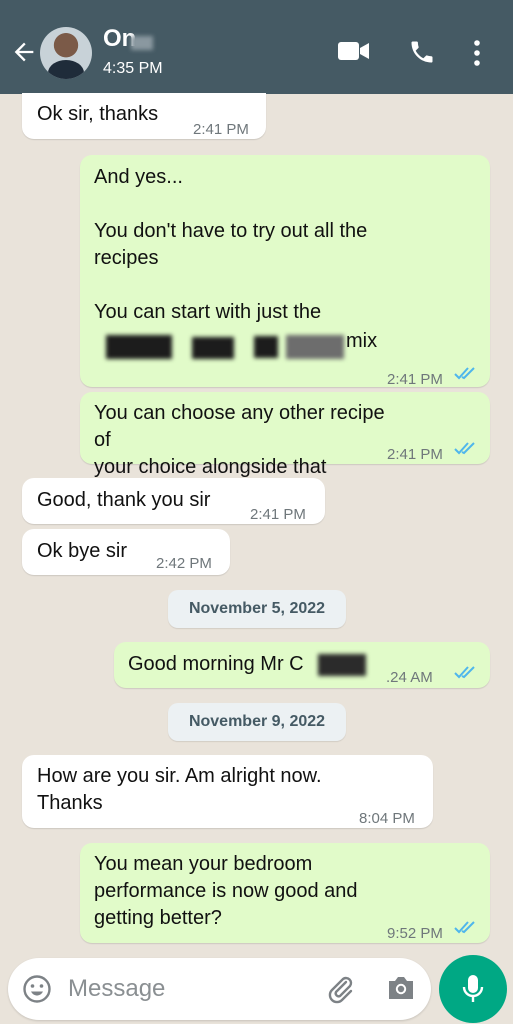  What do you see at coordinates (37, 989) in the screenshot?
I see `emoji-icon` at bounding box center [37, 989].